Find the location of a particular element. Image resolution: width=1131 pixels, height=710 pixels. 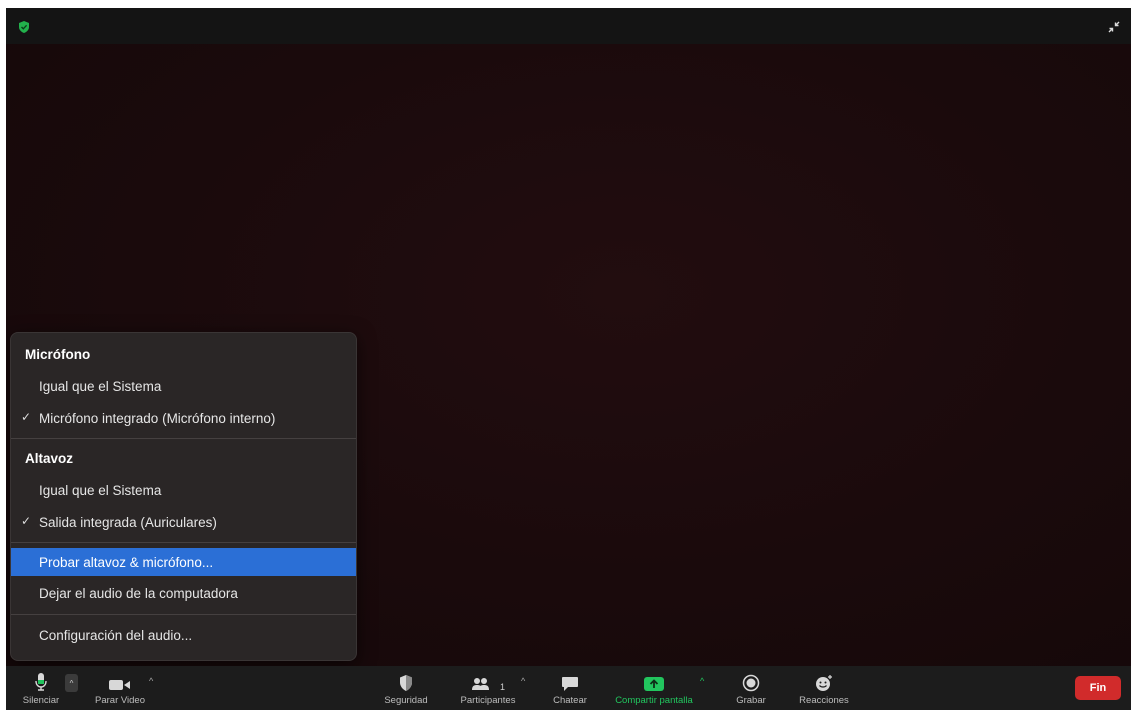

speaker-option-label: Igual que el Sistema is located at coordinates (100, 490).